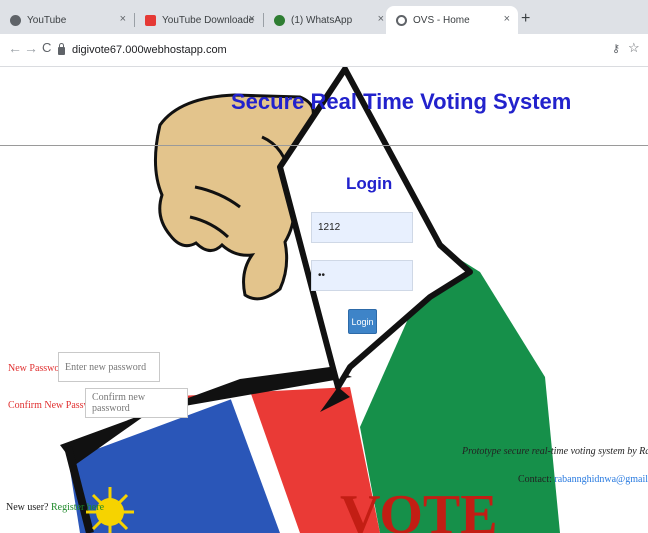 The height and width of the screenshot is (533, 648). I want to click on tab-ovs-home: OVS - Home ×, so click(452, 20).